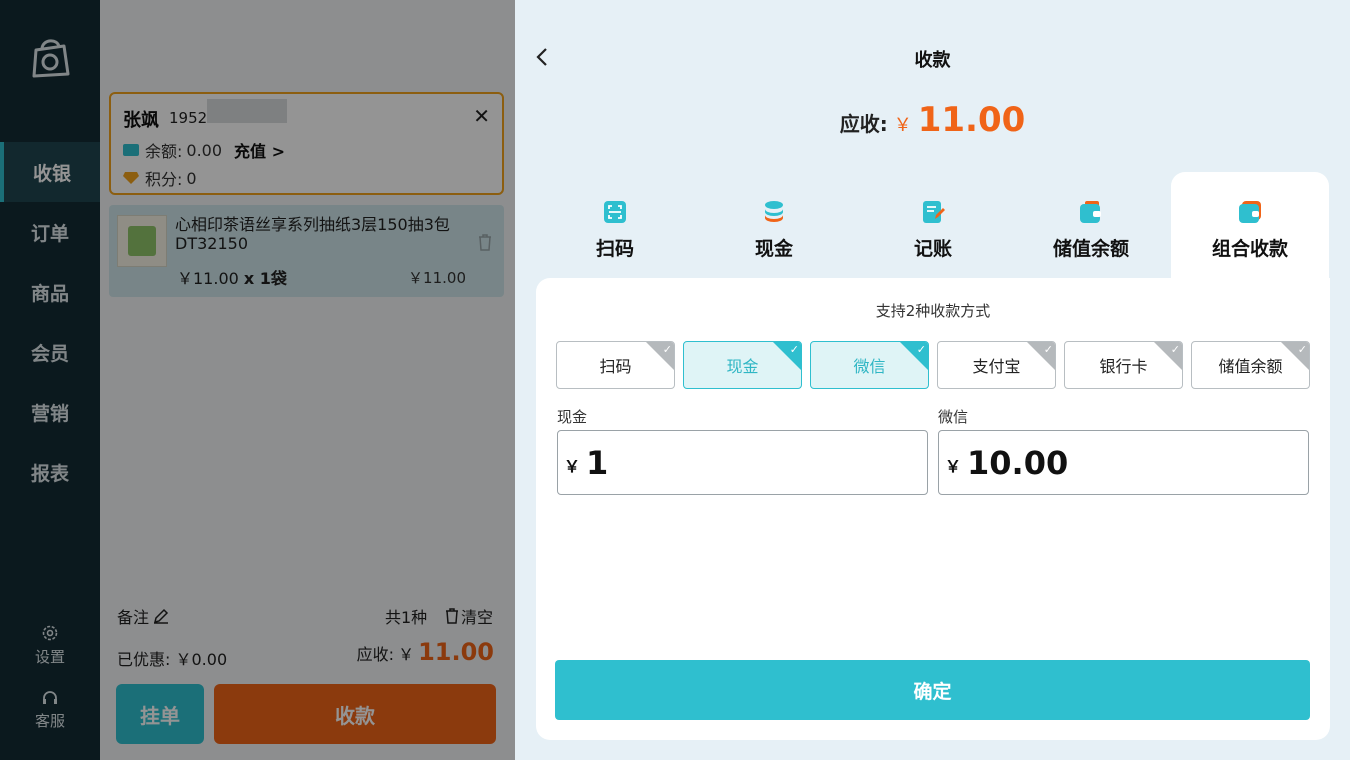 Image resolution: width=1350 pixels, height=760 pixels. I want to click on method-stored-balance-label: 储值余额, so click(1250, 366).